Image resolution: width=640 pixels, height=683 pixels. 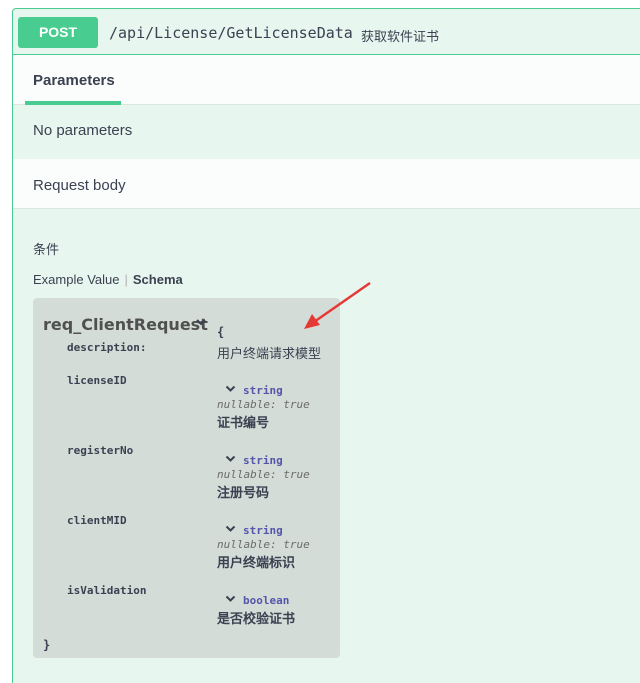 I want to click on parameters-header: Parameters, so click(x=326, y=80).